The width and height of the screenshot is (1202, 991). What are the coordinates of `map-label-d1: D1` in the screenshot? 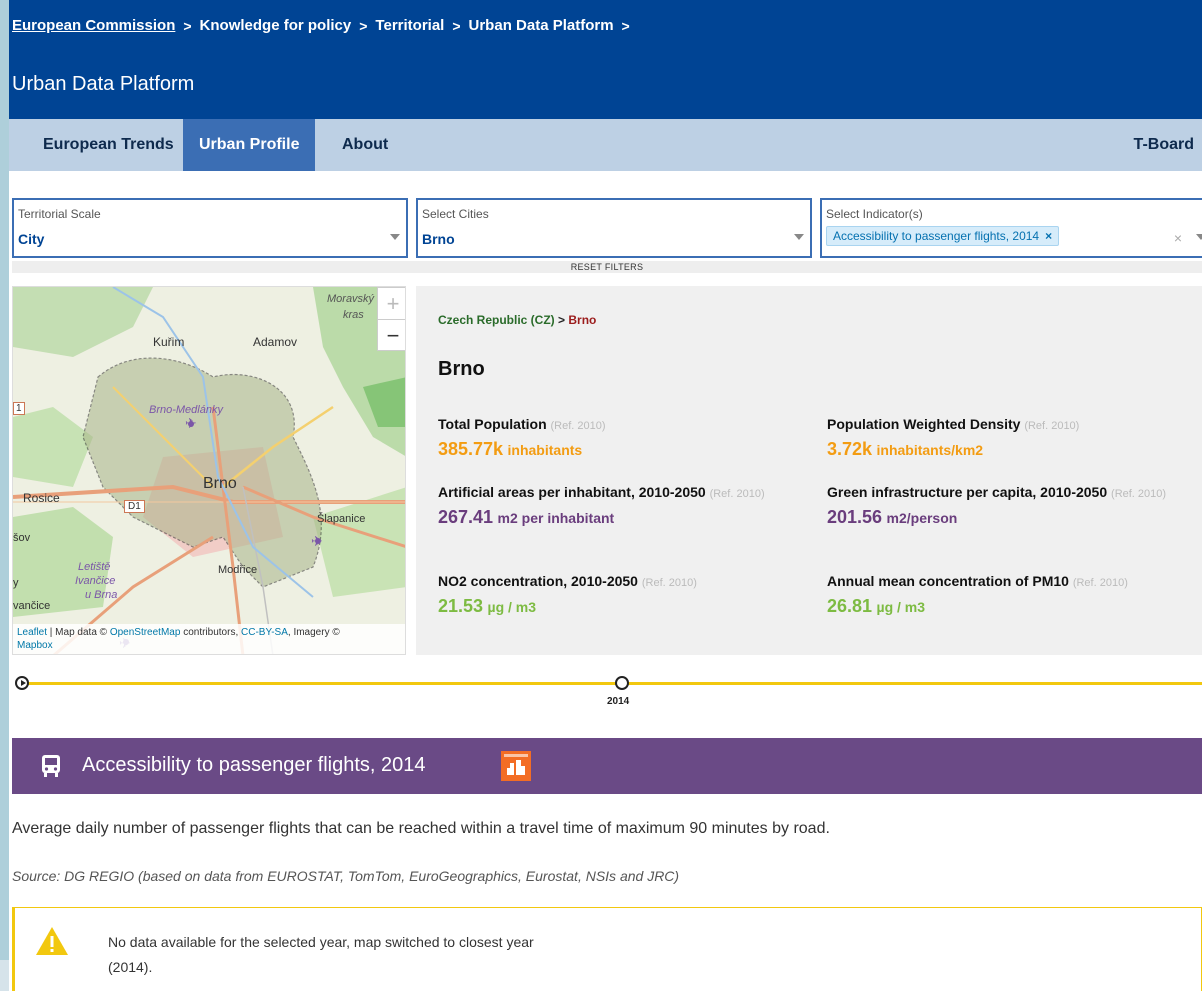 It's located at (134, 506).